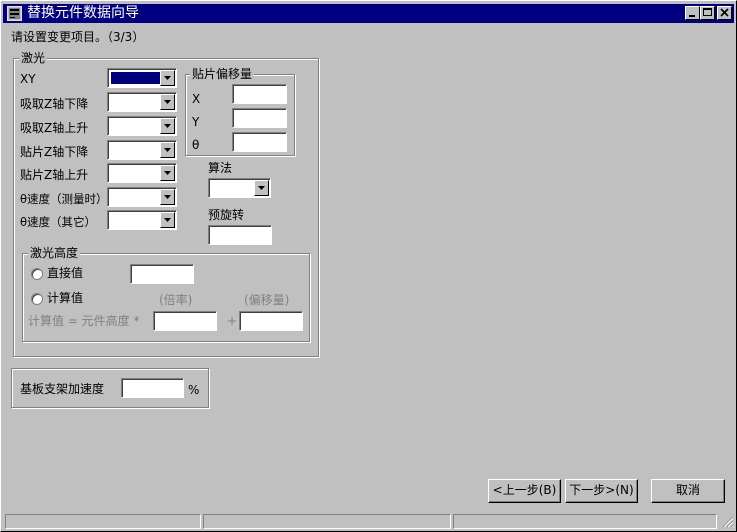 This screenshot has width=737, height=532. I want to click on plus-label: +, so click(232, 321).